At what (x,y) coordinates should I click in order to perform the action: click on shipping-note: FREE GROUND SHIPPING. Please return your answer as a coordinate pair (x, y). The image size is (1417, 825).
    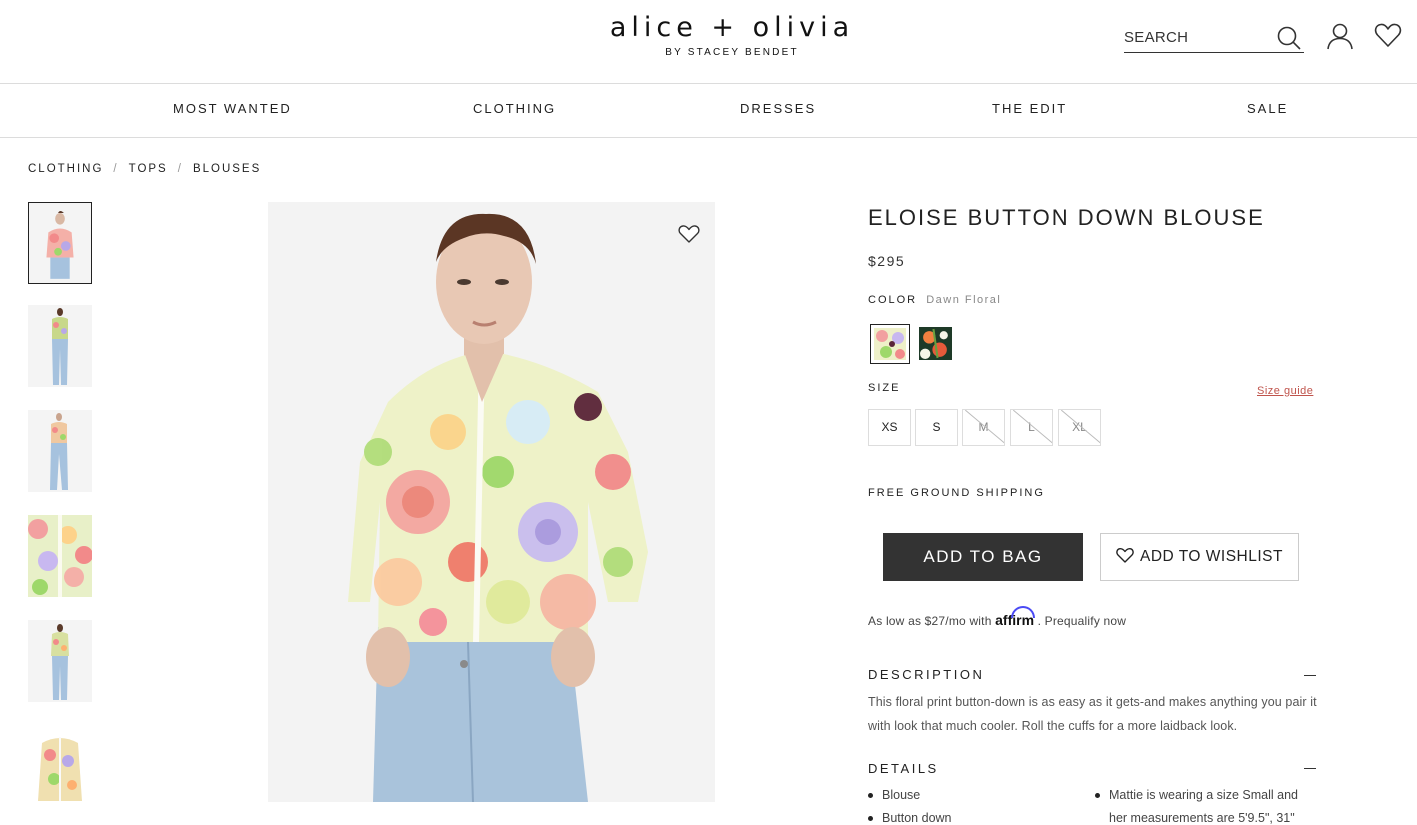
    Looking at the image, I should click on (956, 493).